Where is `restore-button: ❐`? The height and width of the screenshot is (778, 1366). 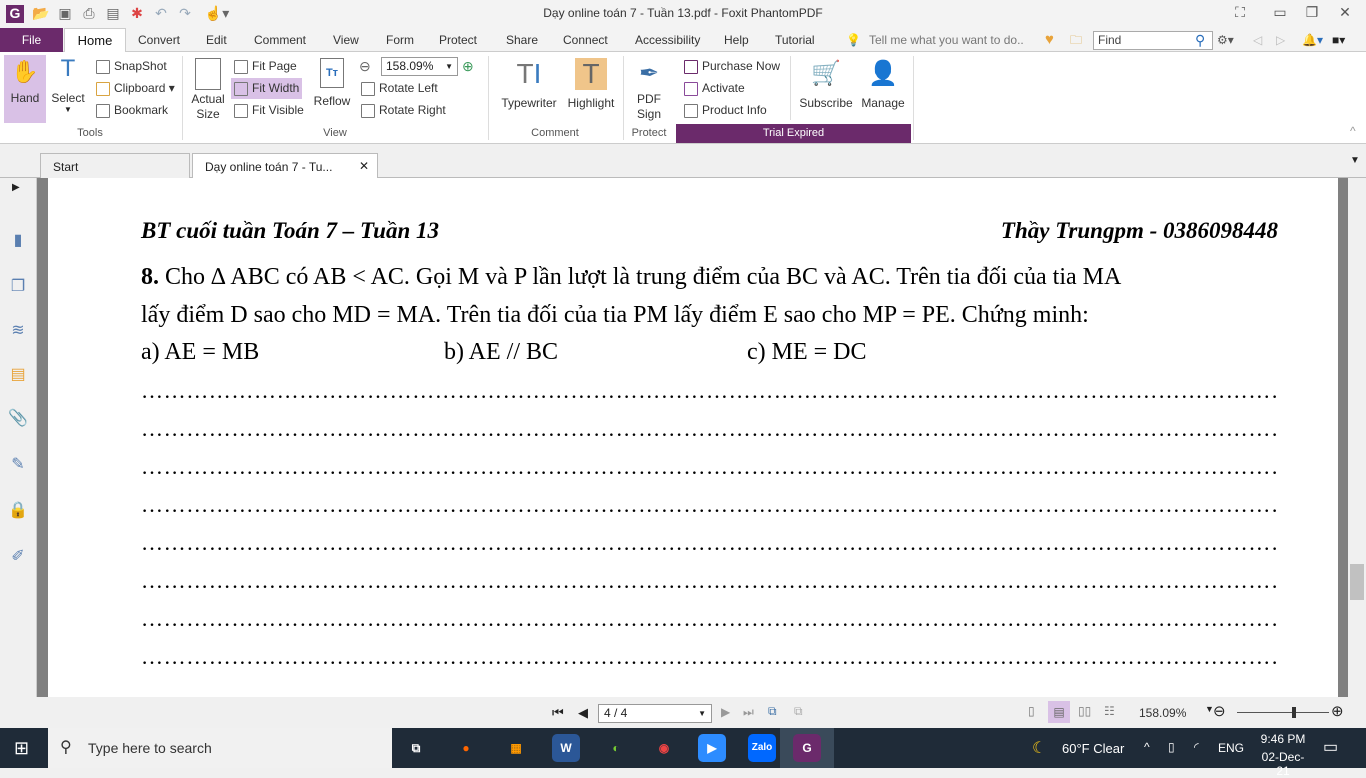 restore-button: ❐ is located at coordinates (1312, 12).